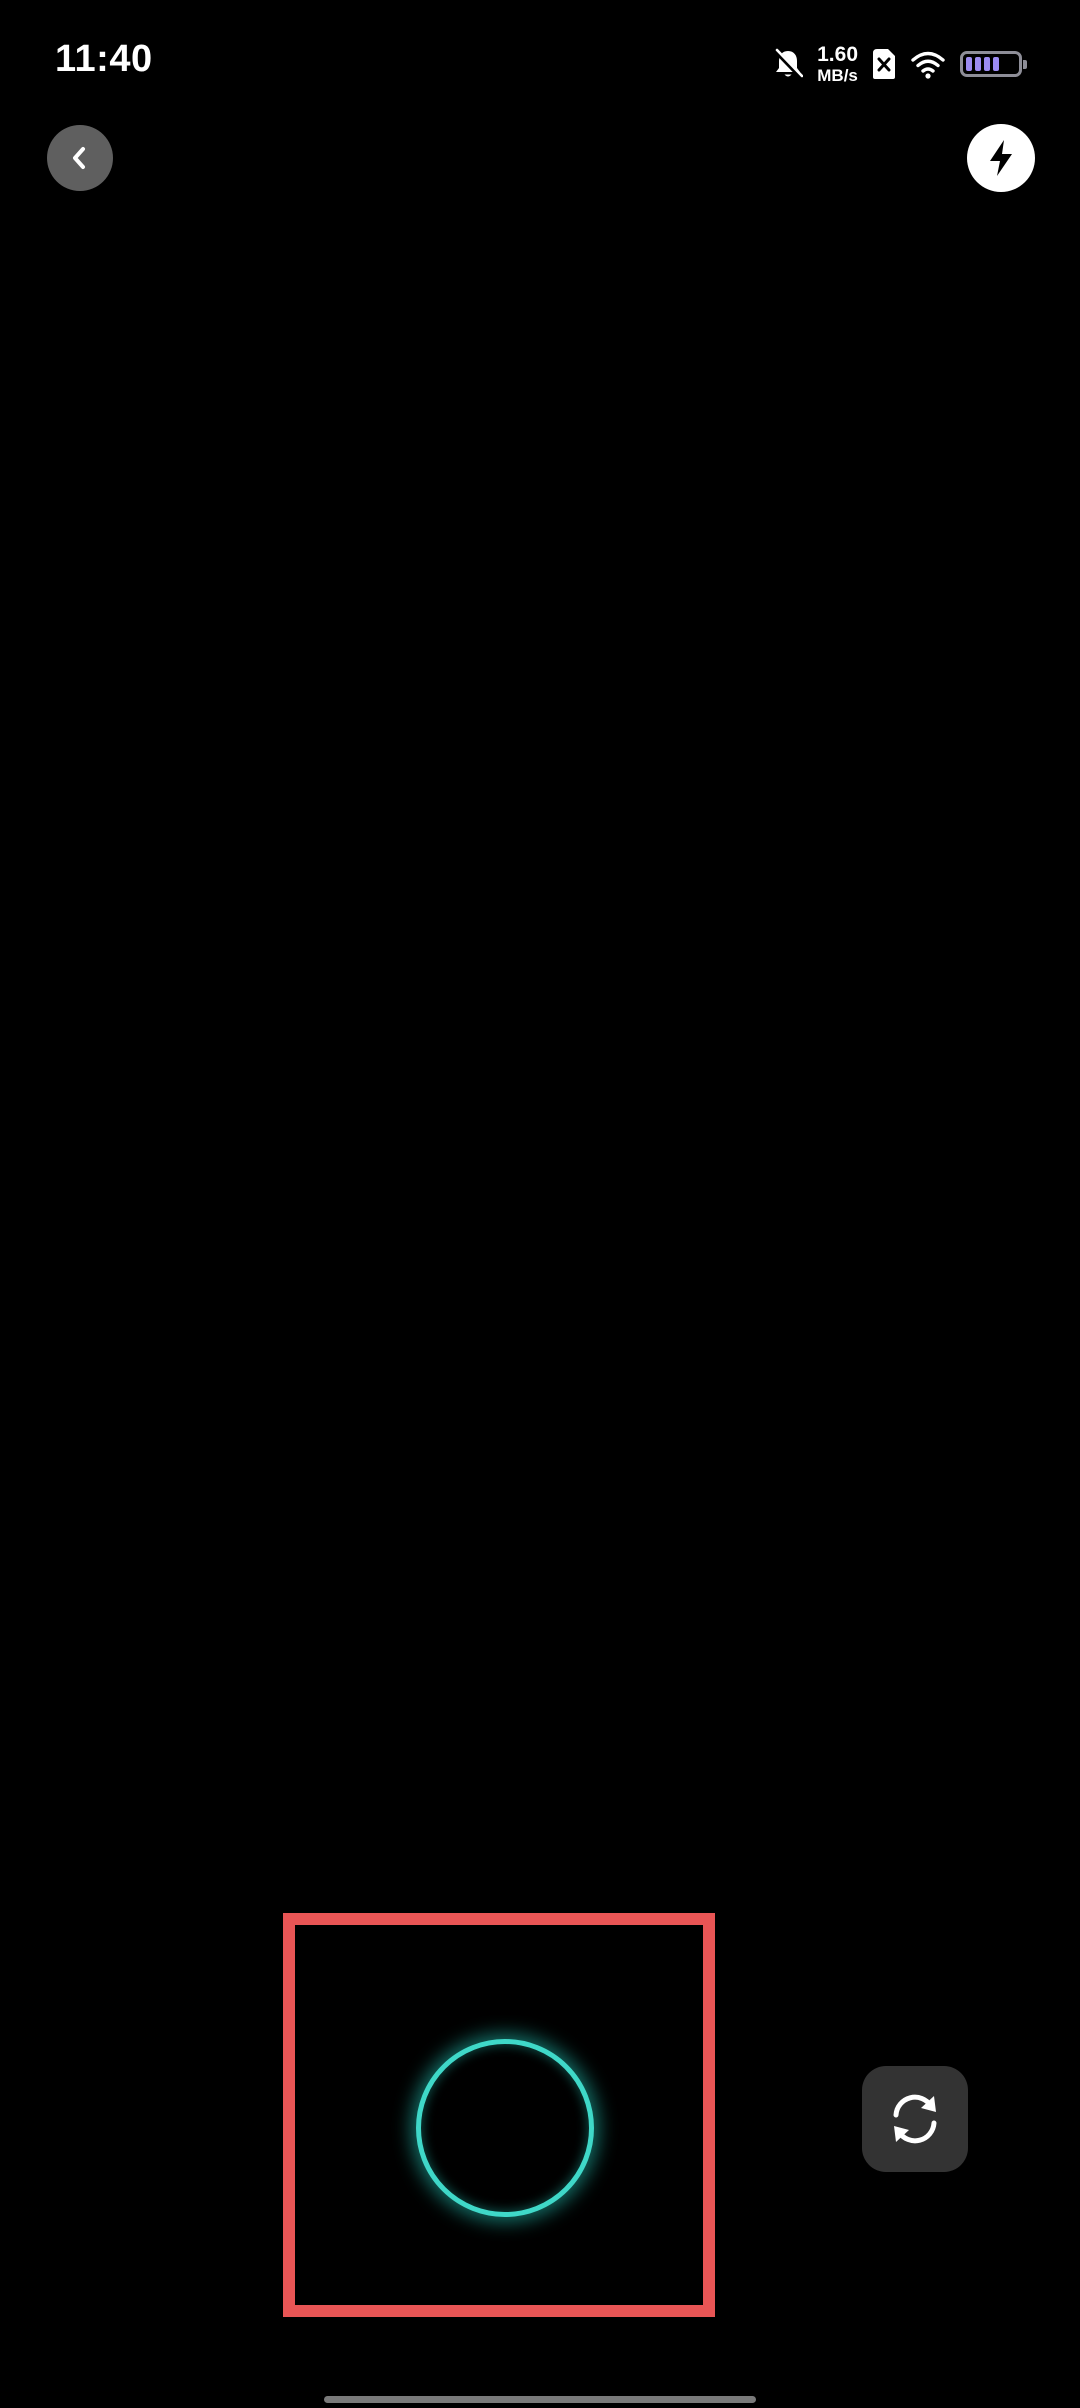  Describe the element at coordinates (505, 2128) in the screenshot. I see `shutter-button` at that location.